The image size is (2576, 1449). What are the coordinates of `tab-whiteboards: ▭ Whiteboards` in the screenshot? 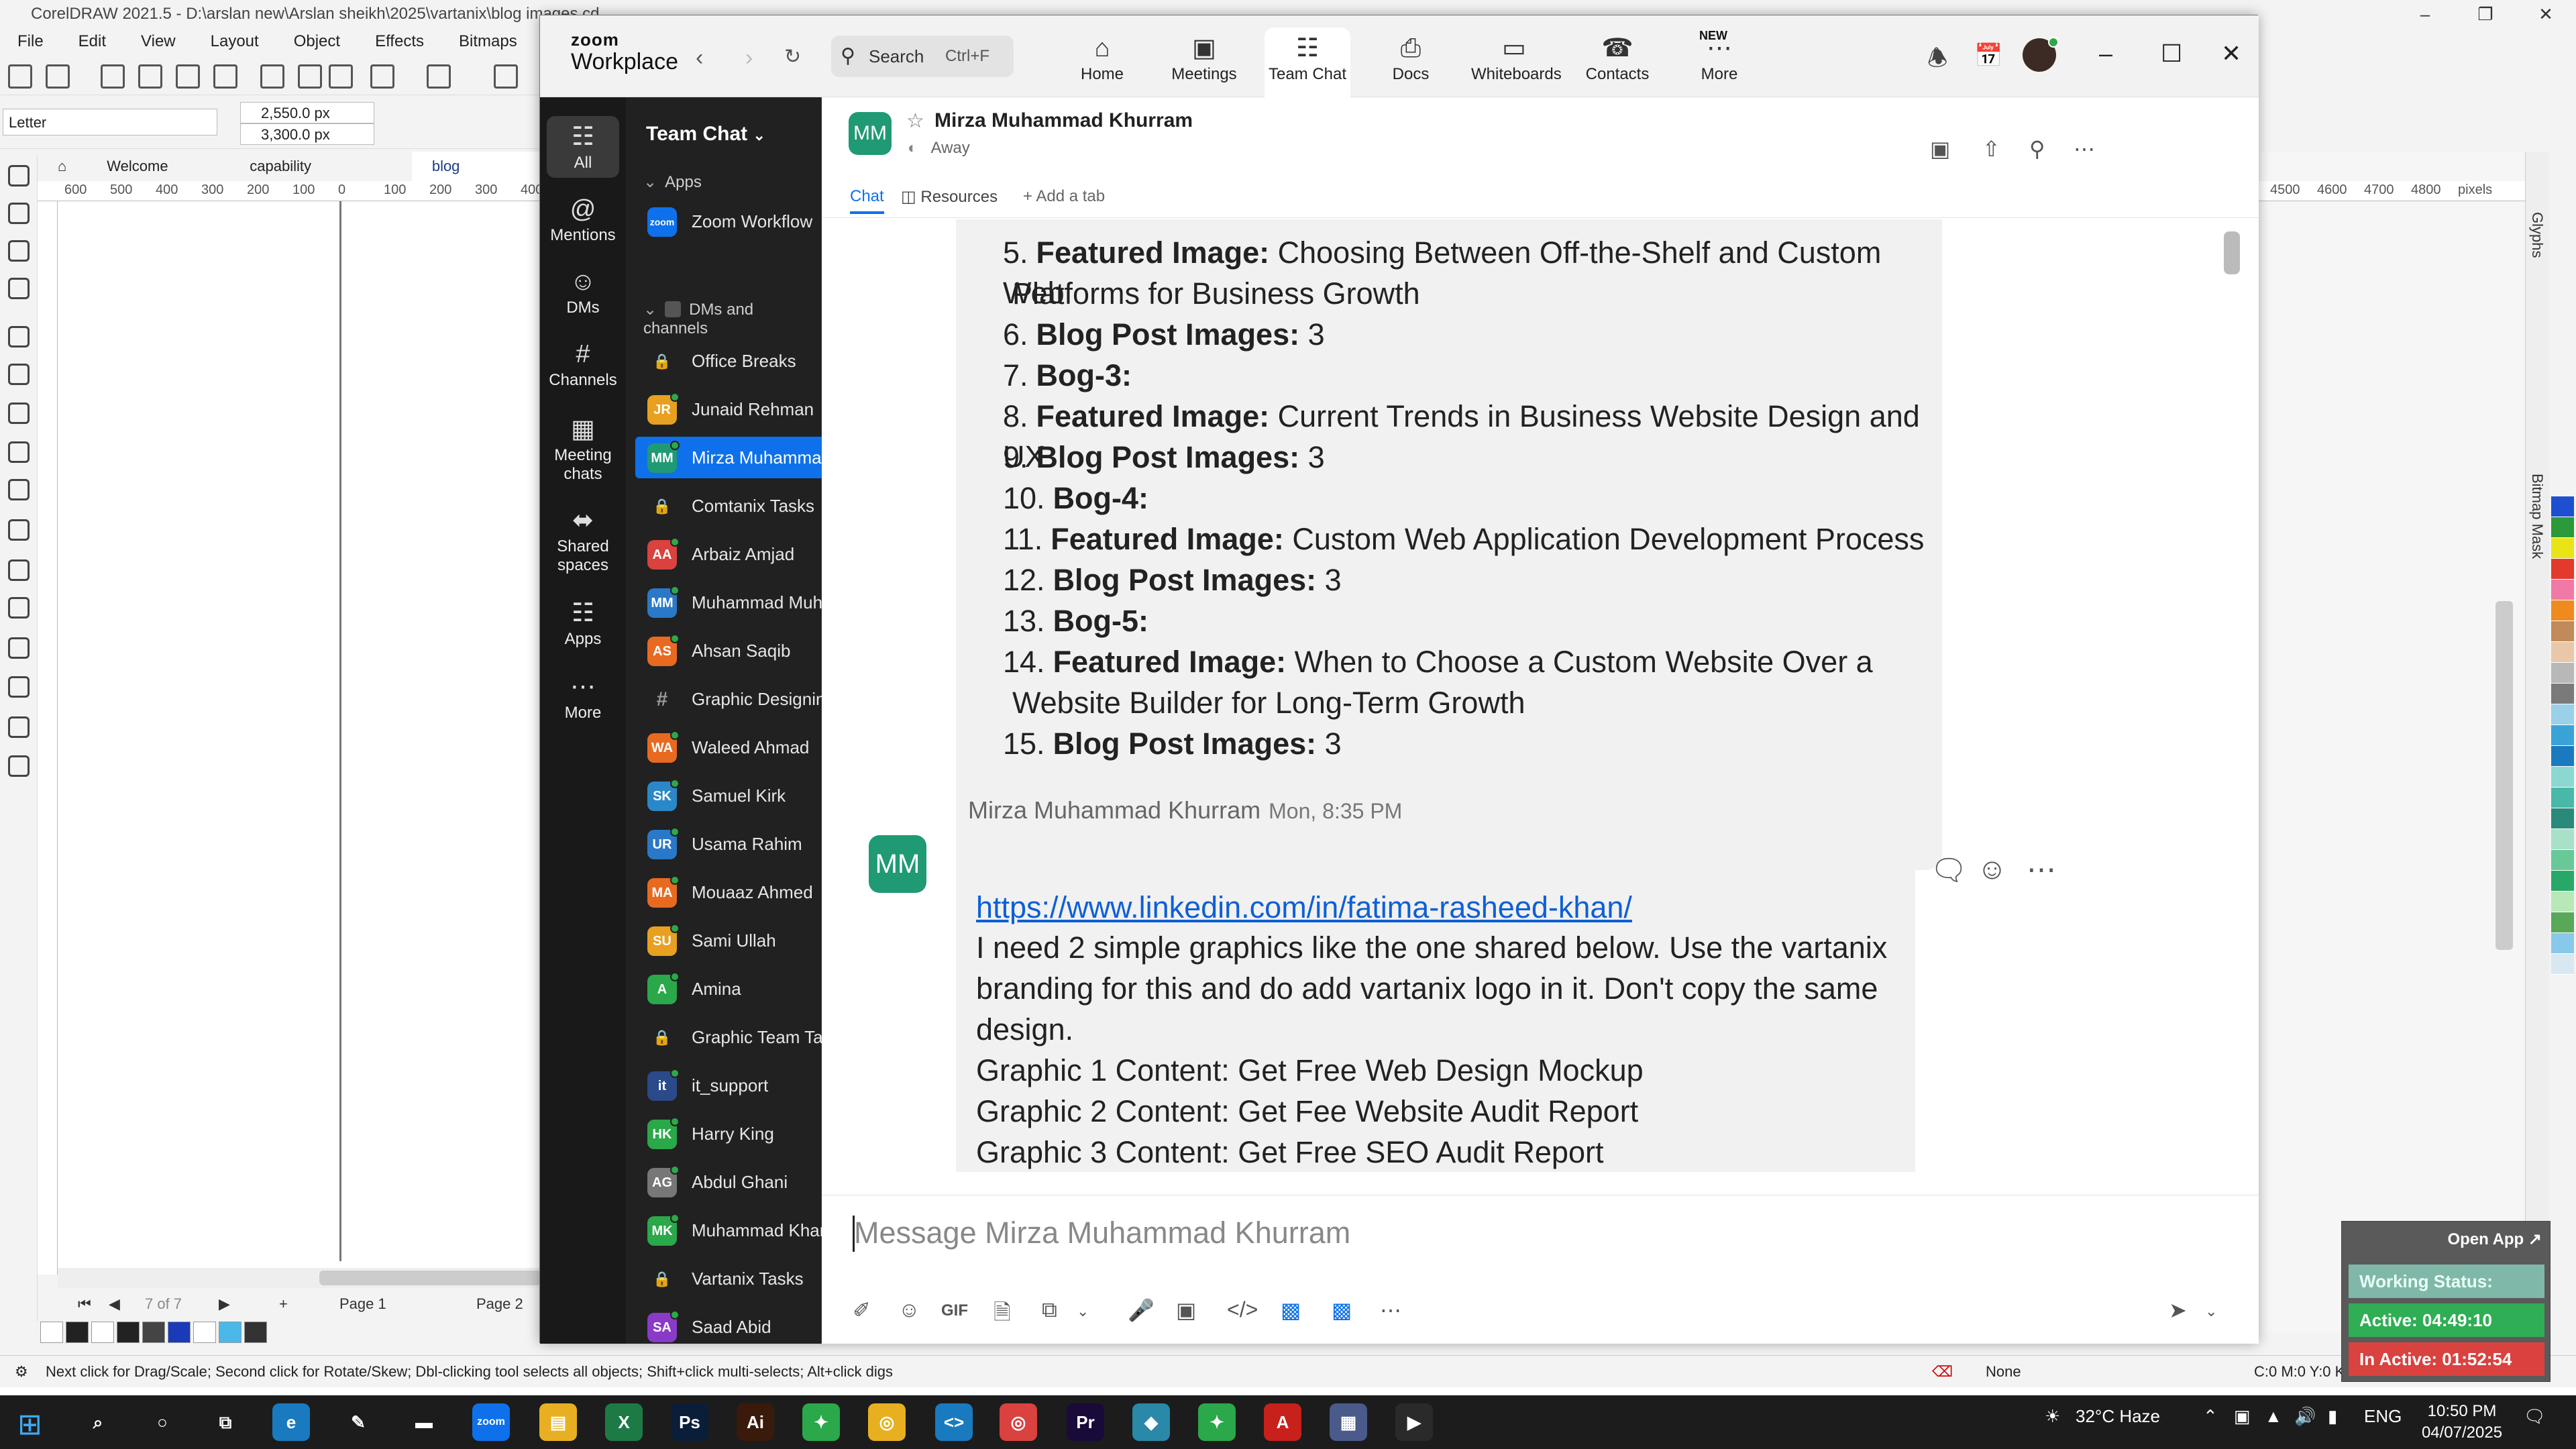 It's located at (1516, 62).